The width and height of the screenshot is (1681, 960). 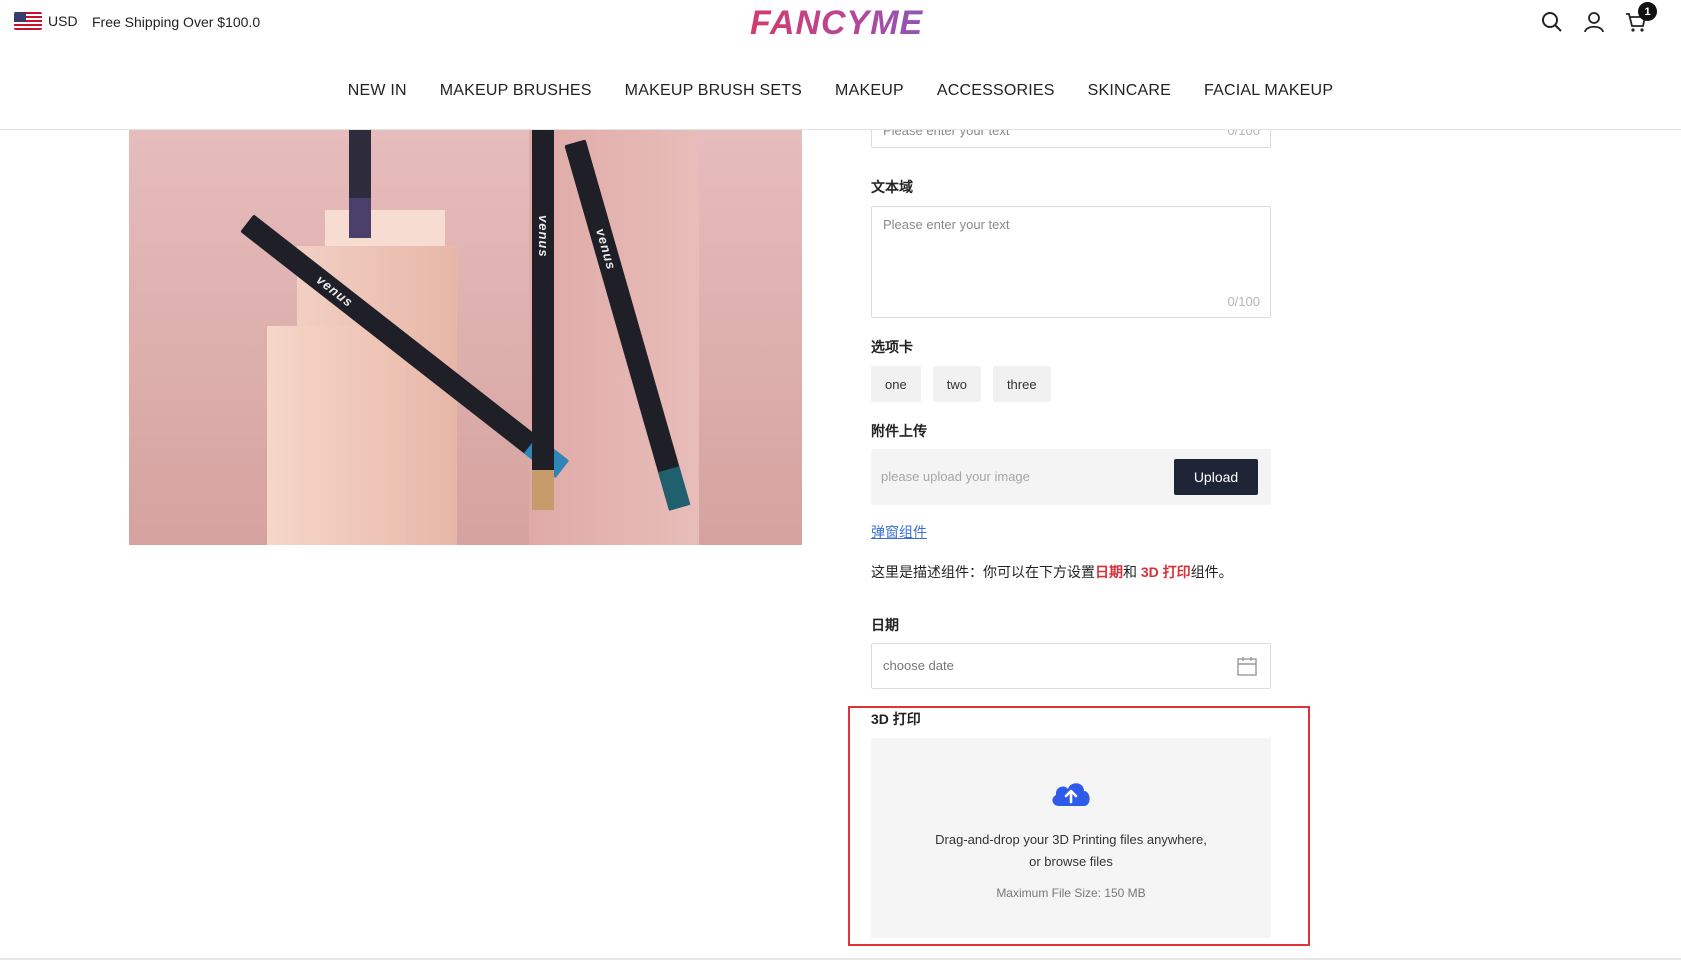 I want to click on nav-item-accessories: ACCESSORIES, so click(x=996, y=91).